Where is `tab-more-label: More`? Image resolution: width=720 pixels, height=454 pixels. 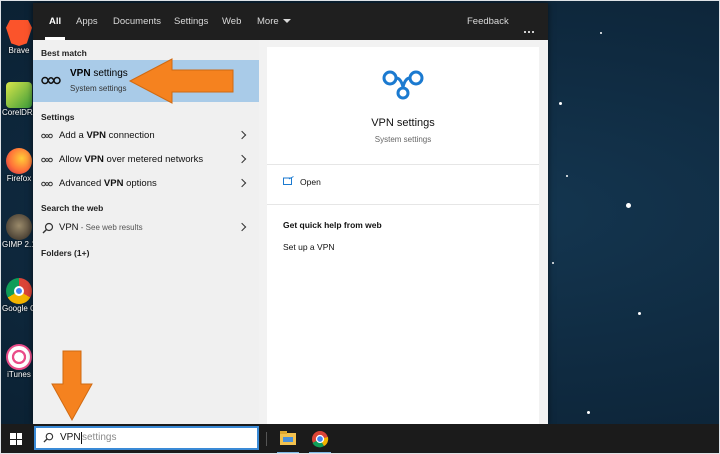 tab-more-label: More is located at coordinates (268, 21).